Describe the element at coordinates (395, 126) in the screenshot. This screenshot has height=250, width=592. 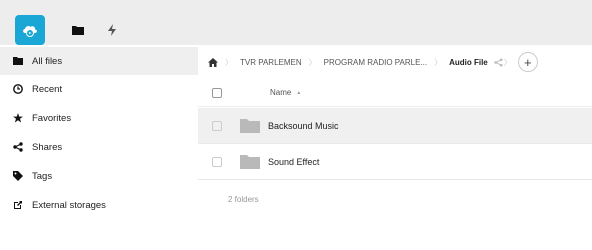
I see `table-row: Backsound Music` at that location.